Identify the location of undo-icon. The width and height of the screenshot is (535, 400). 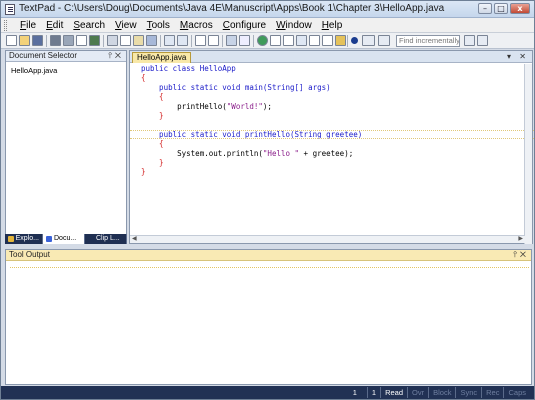
(169, 40).